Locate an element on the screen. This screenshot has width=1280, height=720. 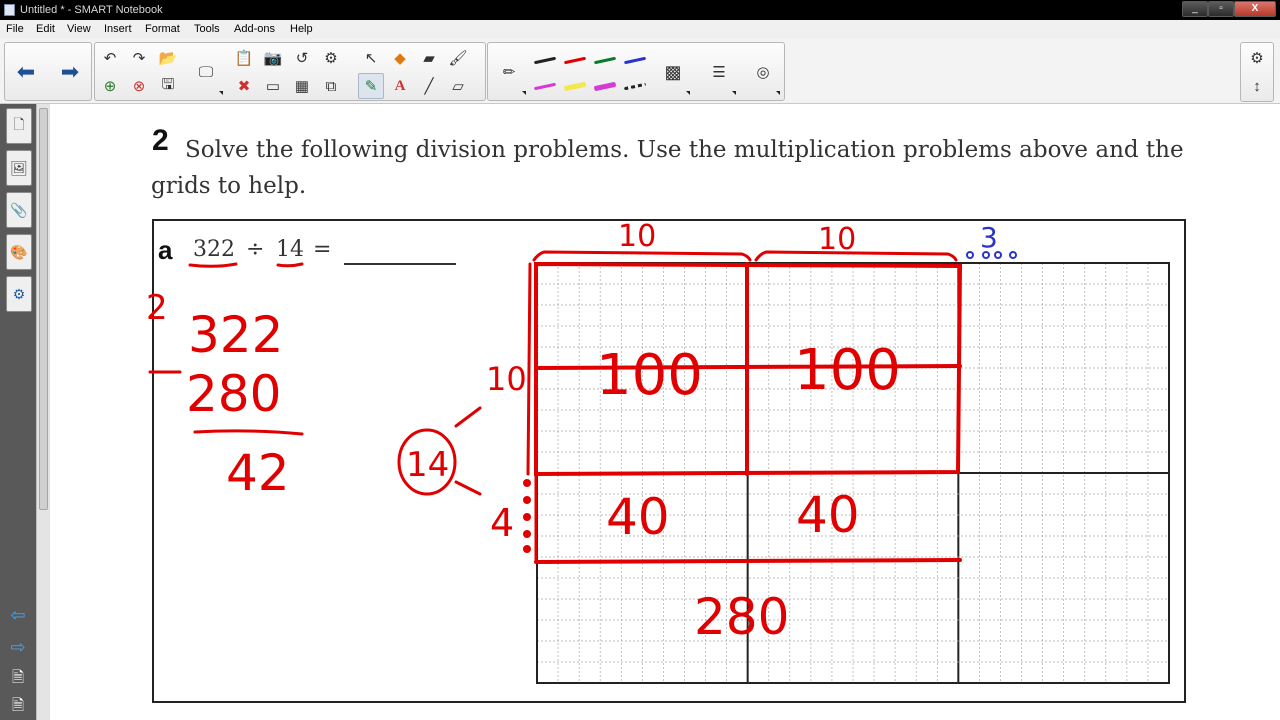
delete-page-icon: 🗎 is located at coordinates (18, 707).